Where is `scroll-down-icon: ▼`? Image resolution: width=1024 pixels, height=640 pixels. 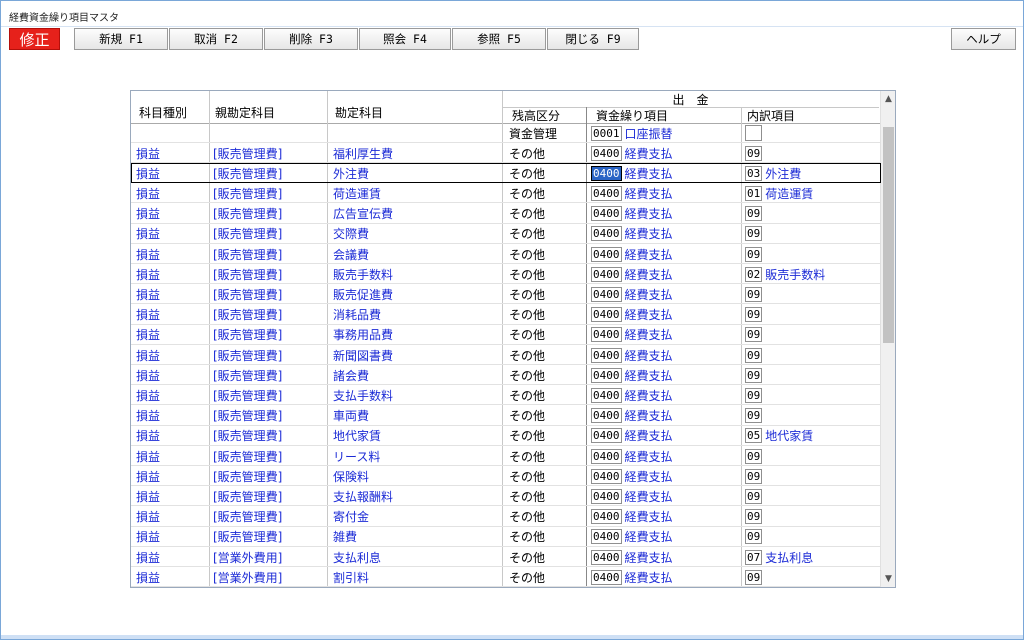 scroll-down-icon: ▼ is located at coordinates (888, 579).